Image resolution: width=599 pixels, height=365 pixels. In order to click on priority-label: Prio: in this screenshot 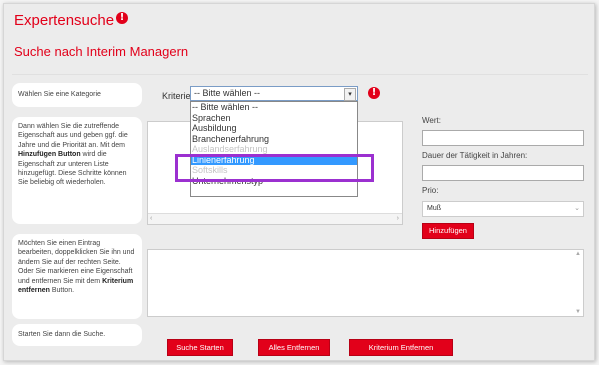, I will do `click(430, 190)`.